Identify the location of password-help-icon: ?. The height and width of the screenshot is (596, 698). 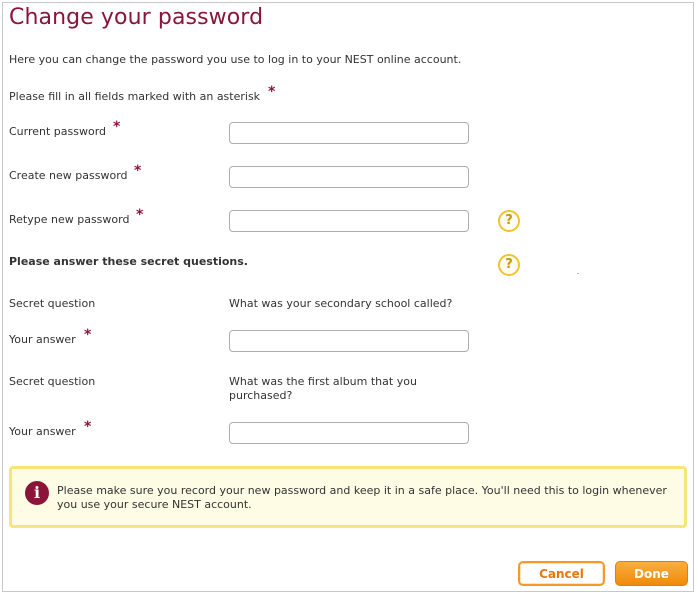
(509, 221).